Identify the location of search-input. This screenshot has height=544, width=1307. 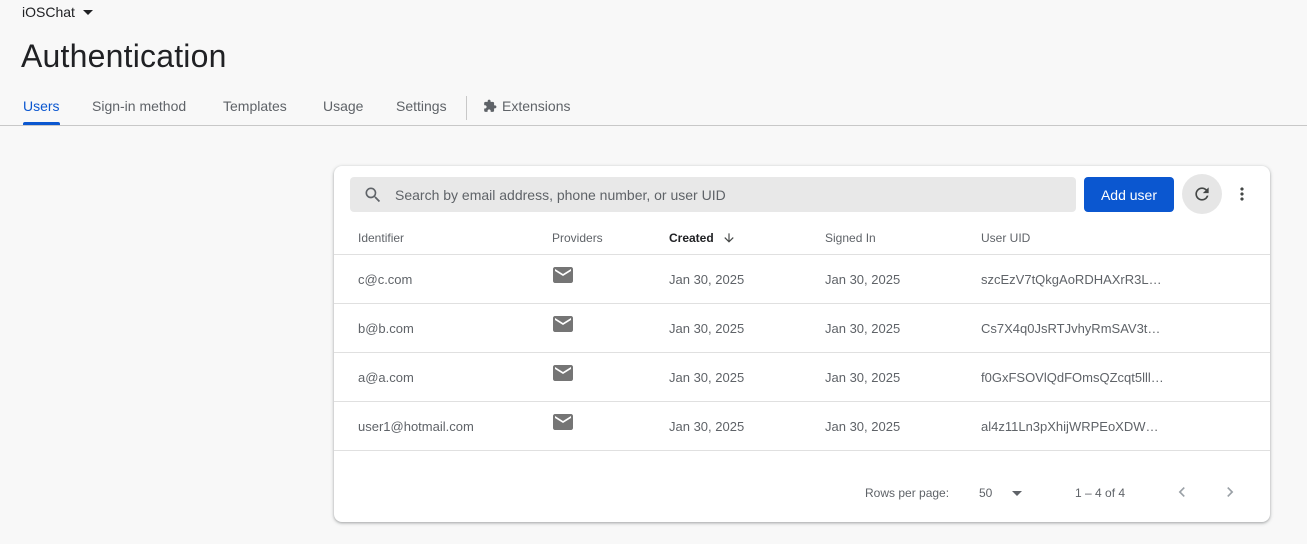
(715, 194).